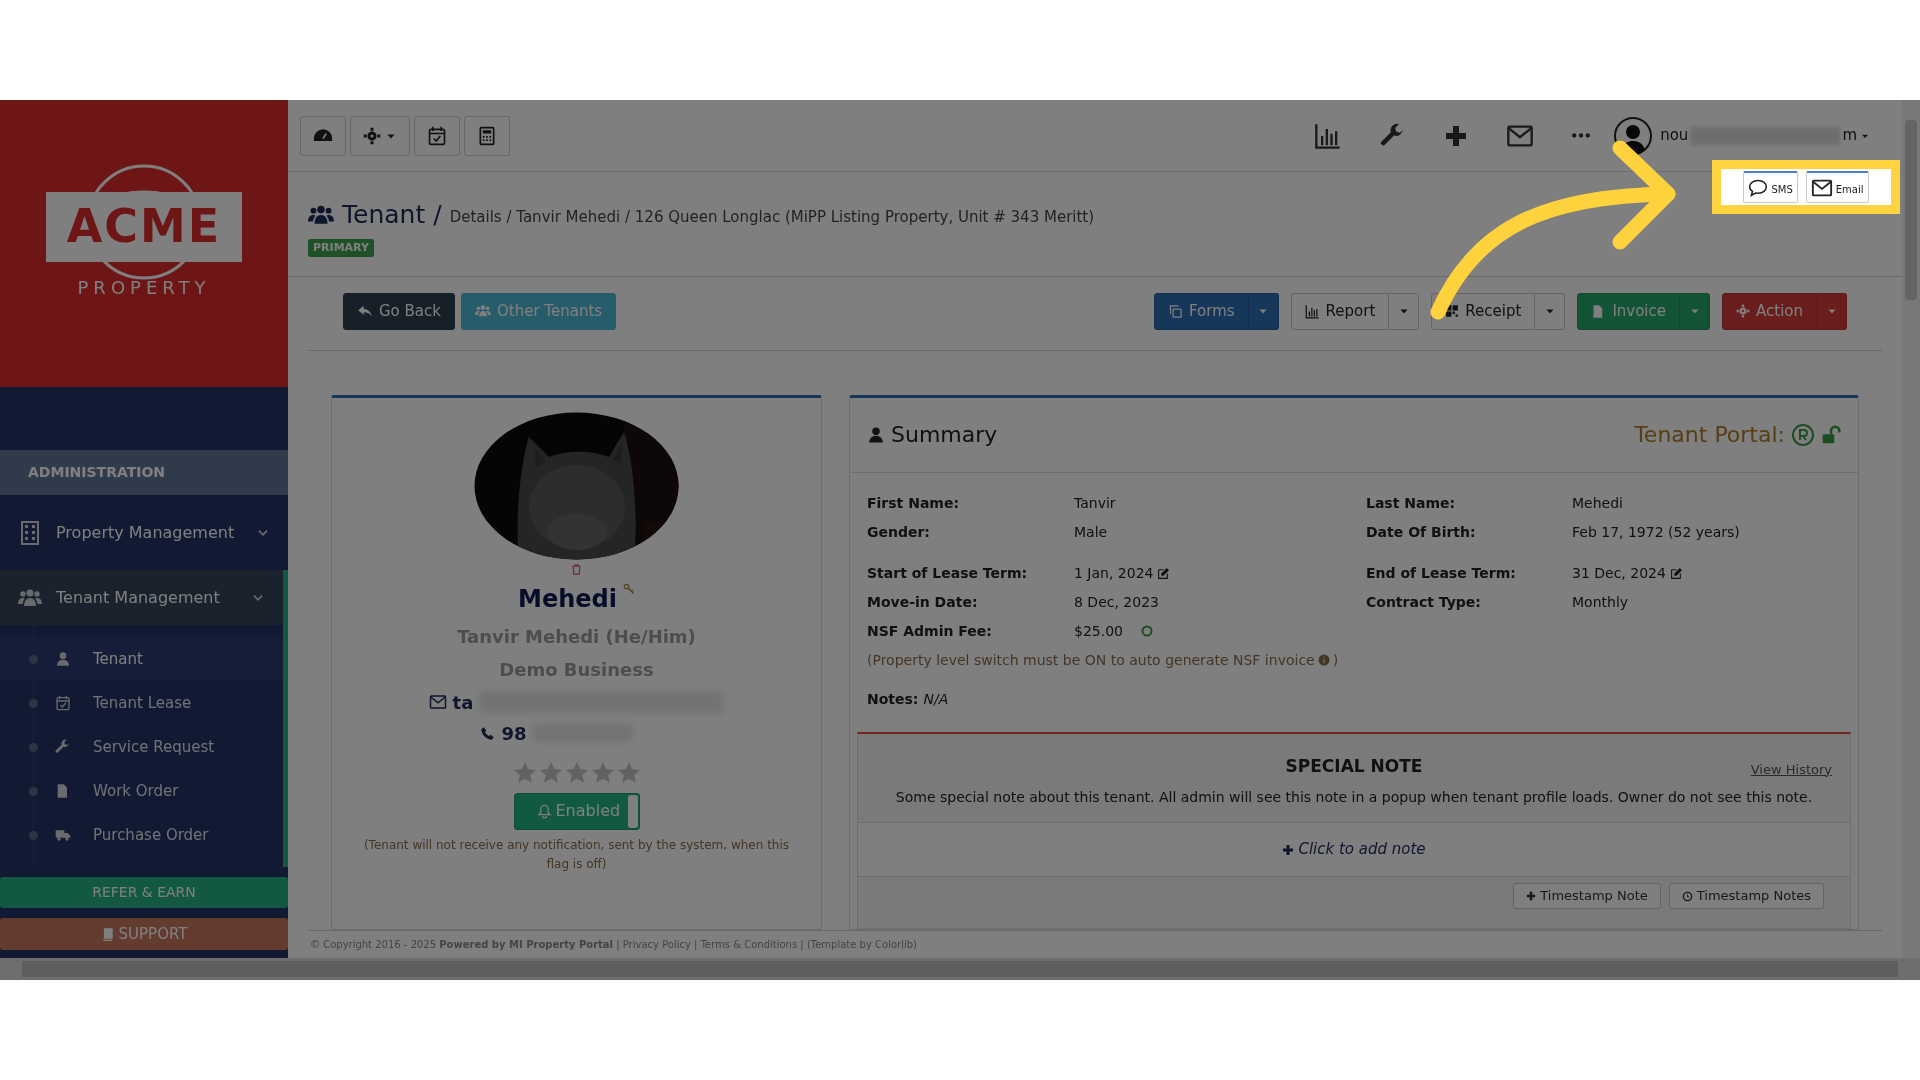  I want to click on key-icon, so click(628, 588).